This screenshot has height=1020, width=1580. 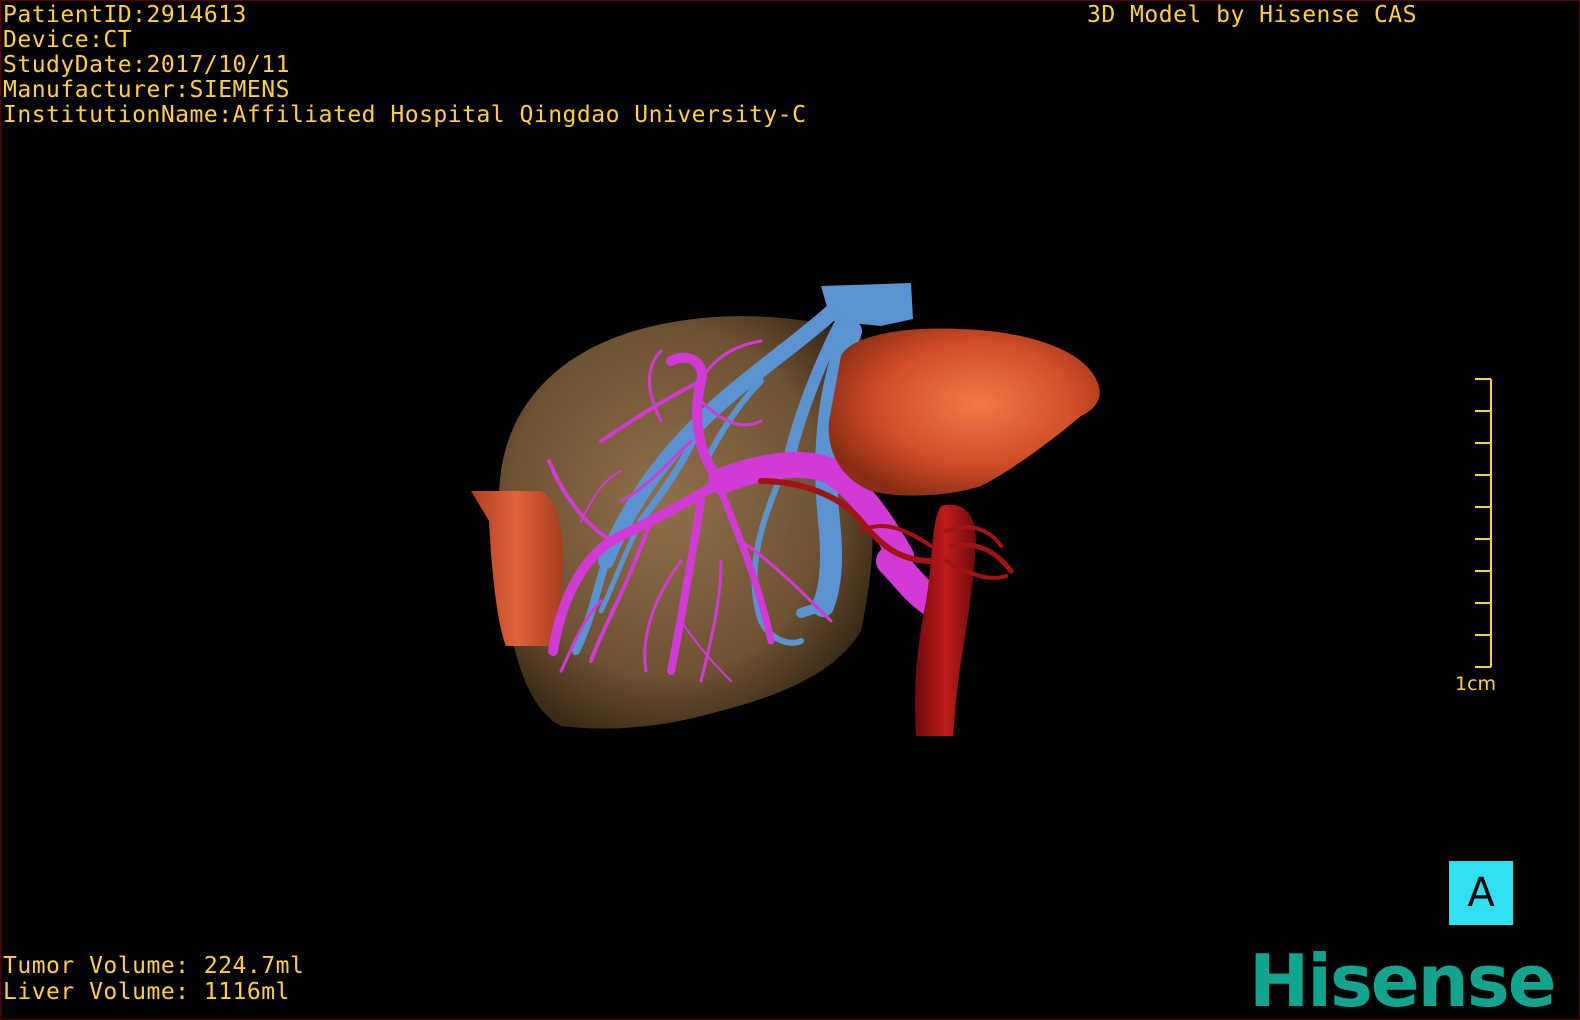 I want to click on left-organ, so click(x=517, y=568).